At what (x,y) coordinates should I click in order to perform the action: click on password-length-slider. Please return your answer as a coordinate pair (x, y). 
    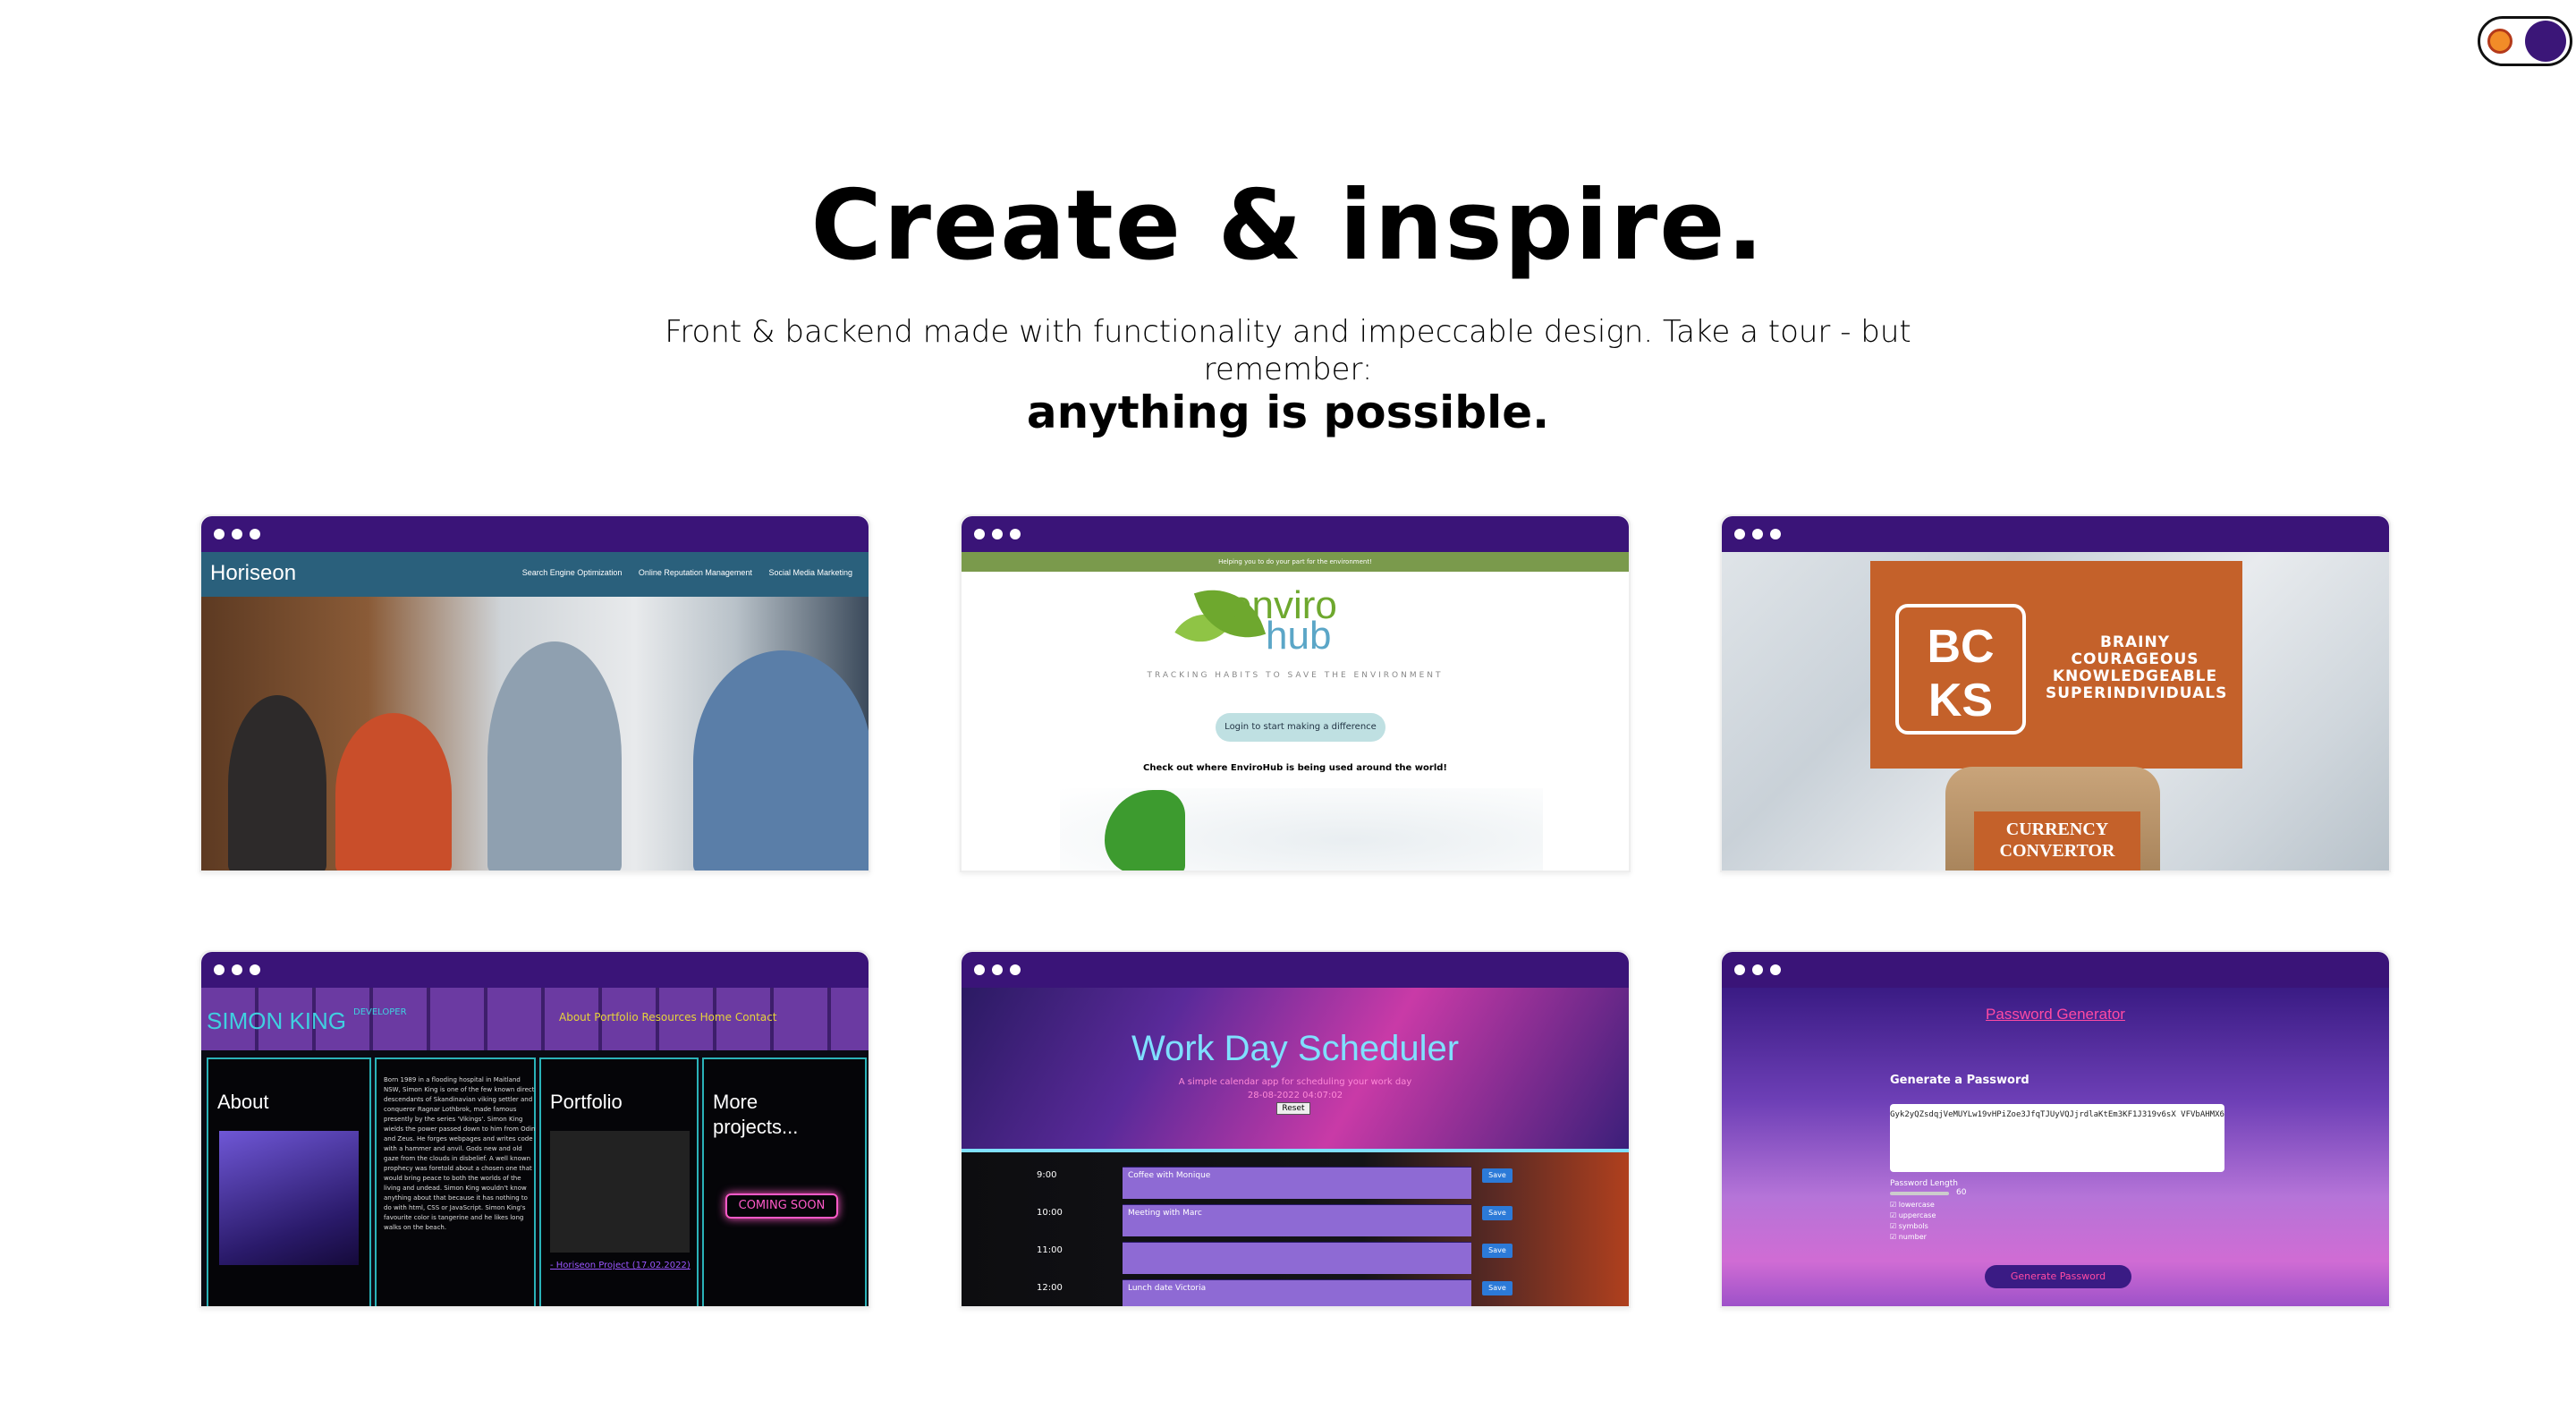
    Looking at the image, I should click on (1919, 1194).